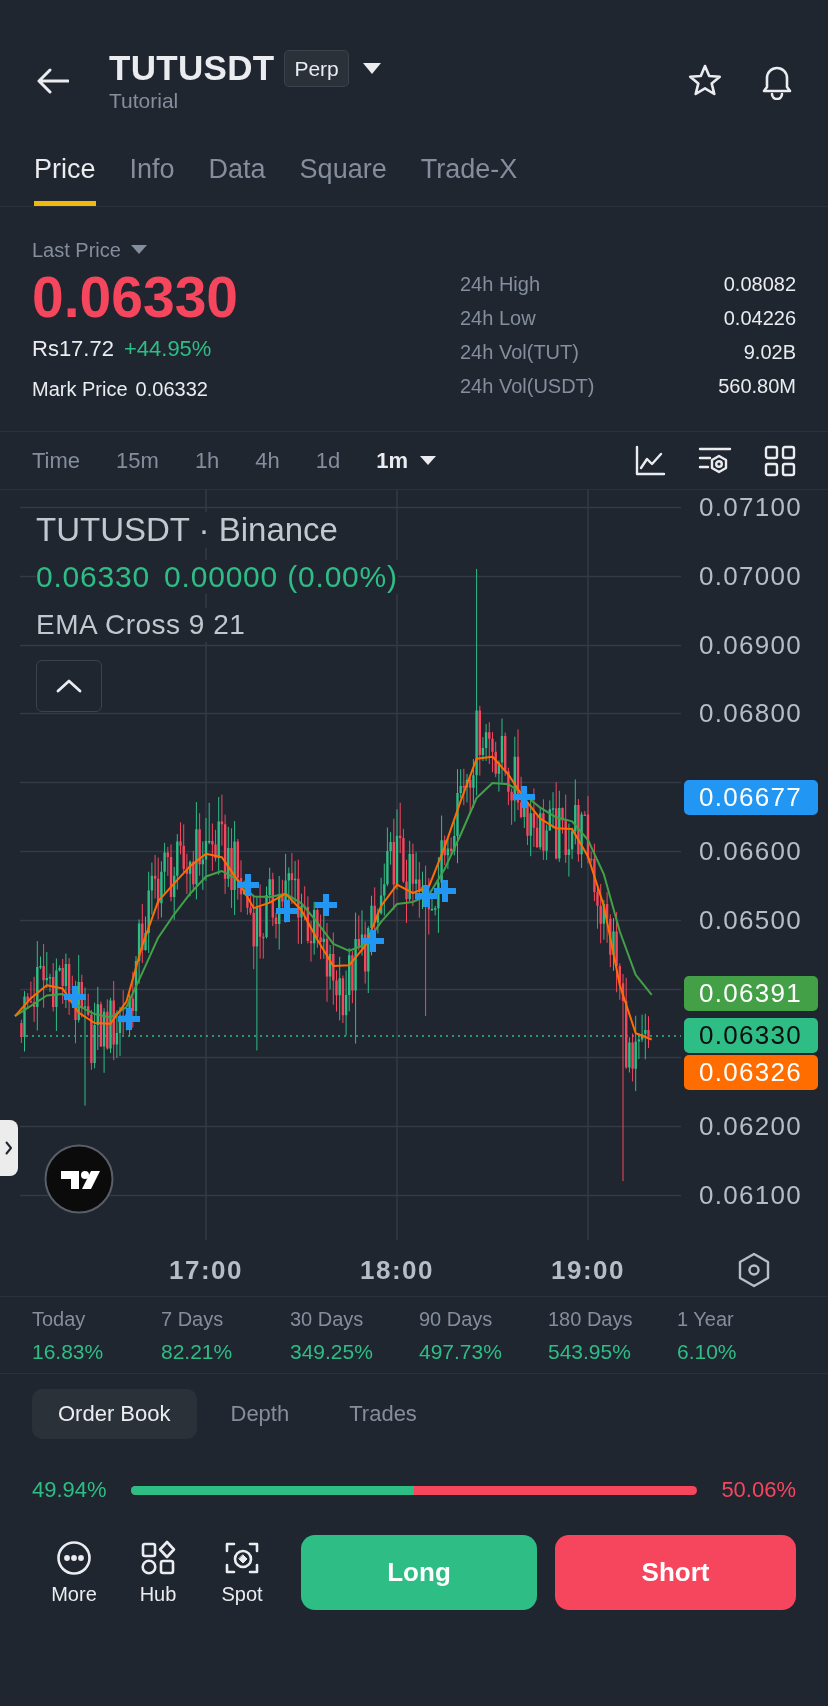  I want to click on last-price: 0.06330, so click(135, 297).